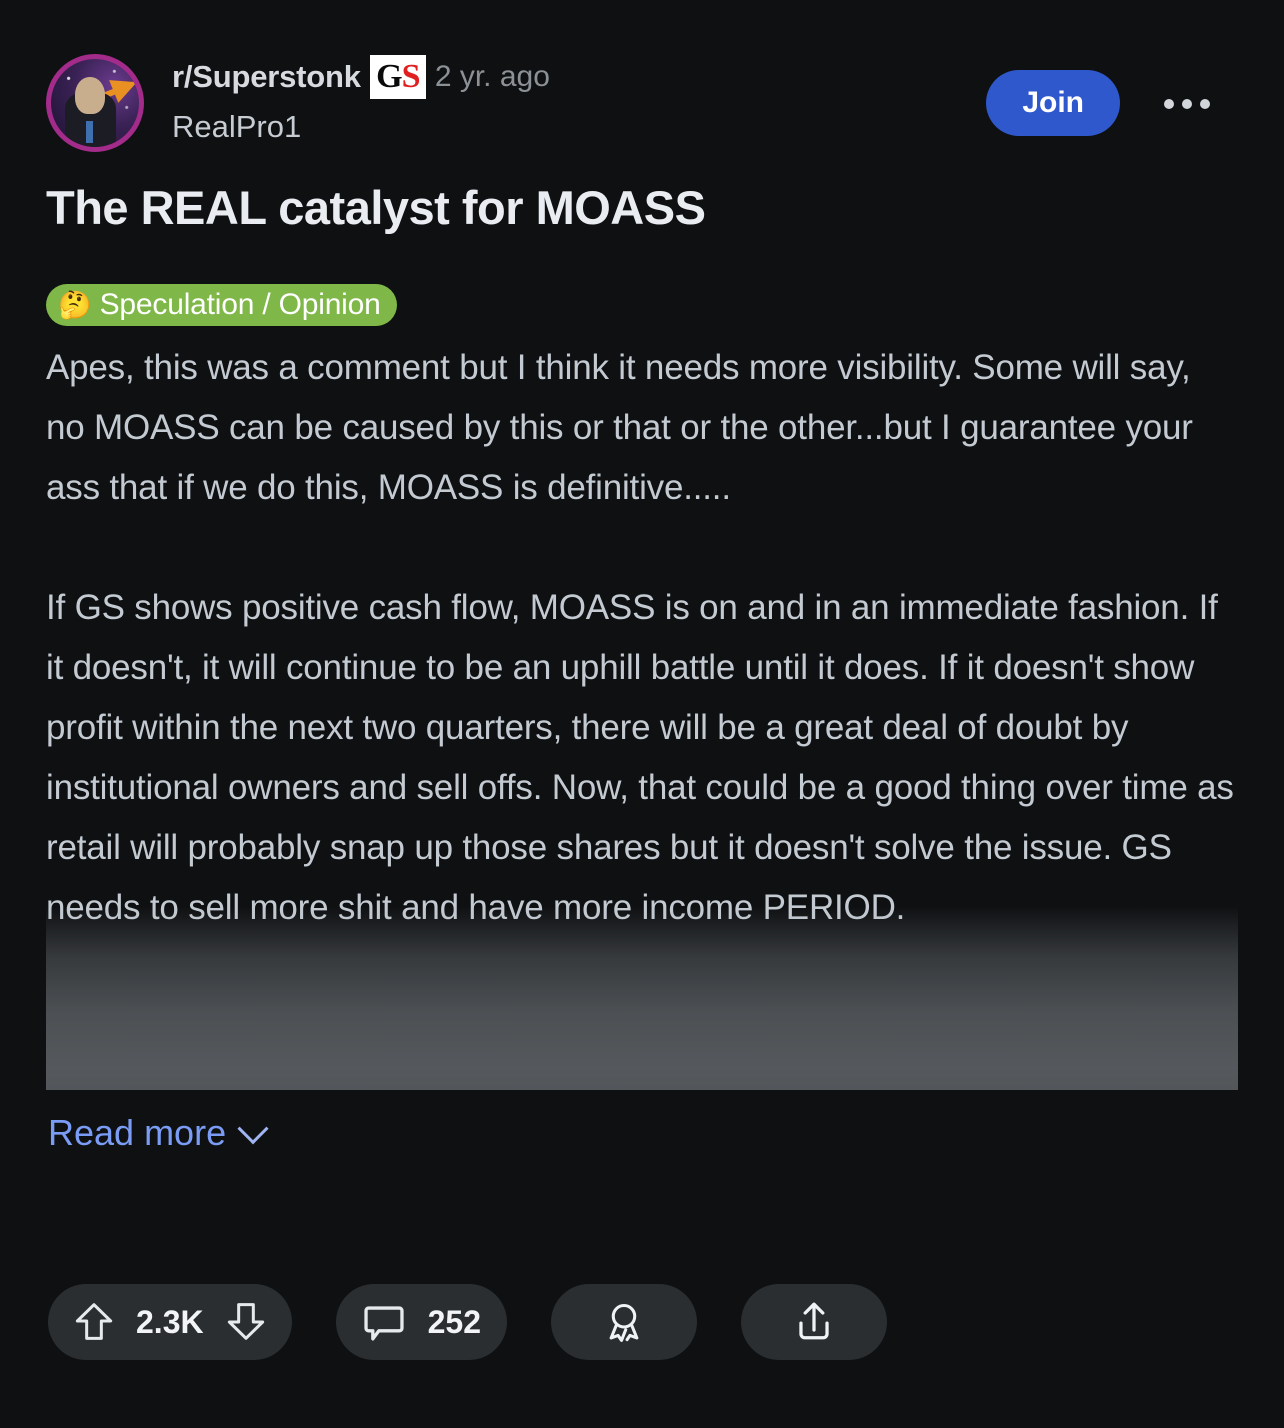  I want to click on upvote-button, so click(94, 1322).